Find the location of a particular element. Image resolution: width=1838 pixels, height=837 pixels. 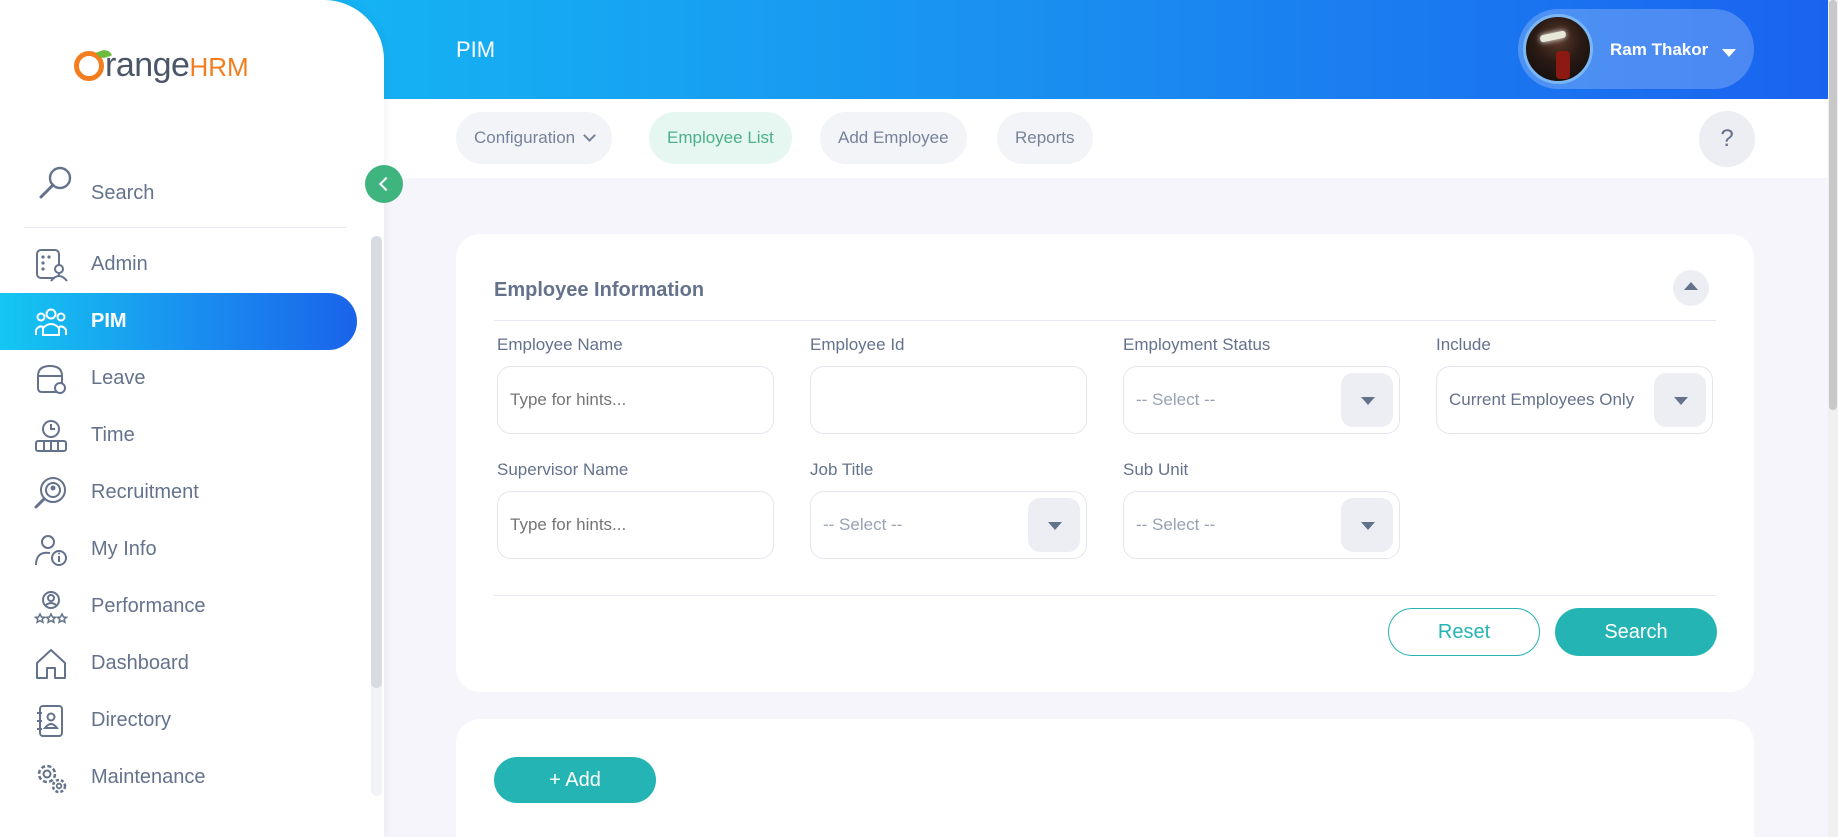

tab-add-employee: Add Employee is located at coordinates (893, 138).